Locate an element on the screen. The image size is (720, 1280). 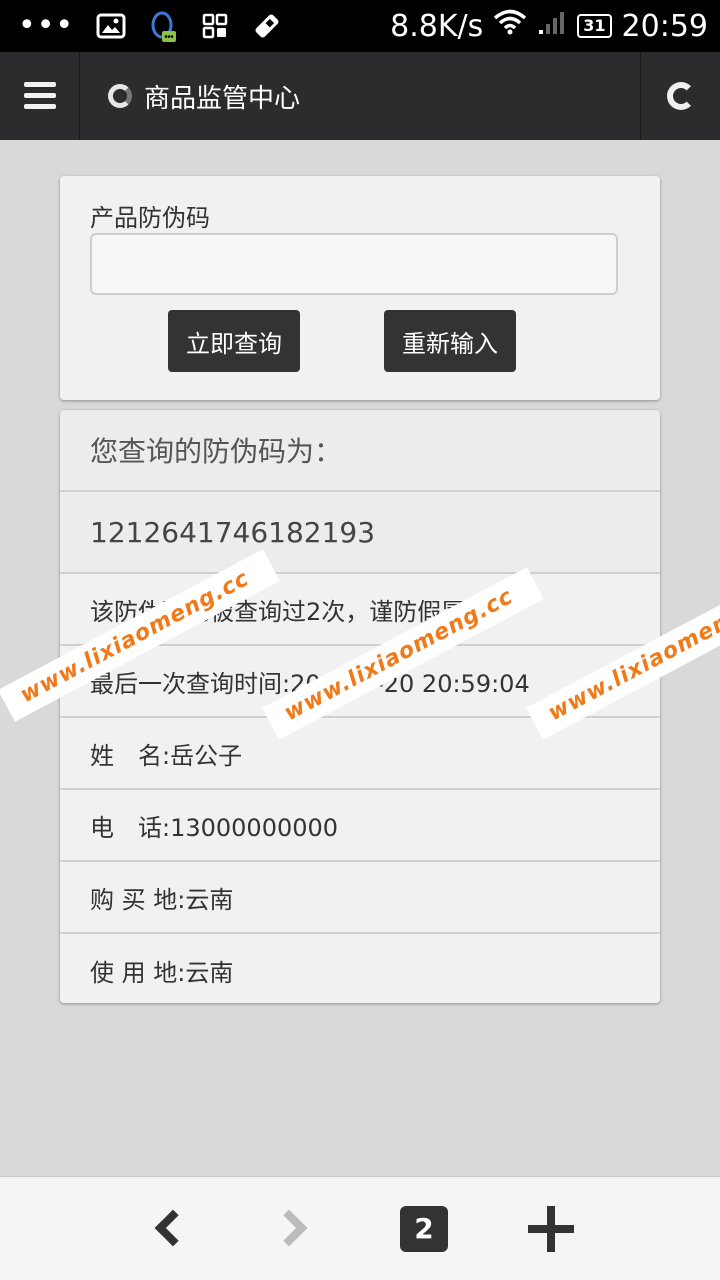
status-bar: ••• 8.8K/s 31 20:59 is located at coordinates (360, 26).